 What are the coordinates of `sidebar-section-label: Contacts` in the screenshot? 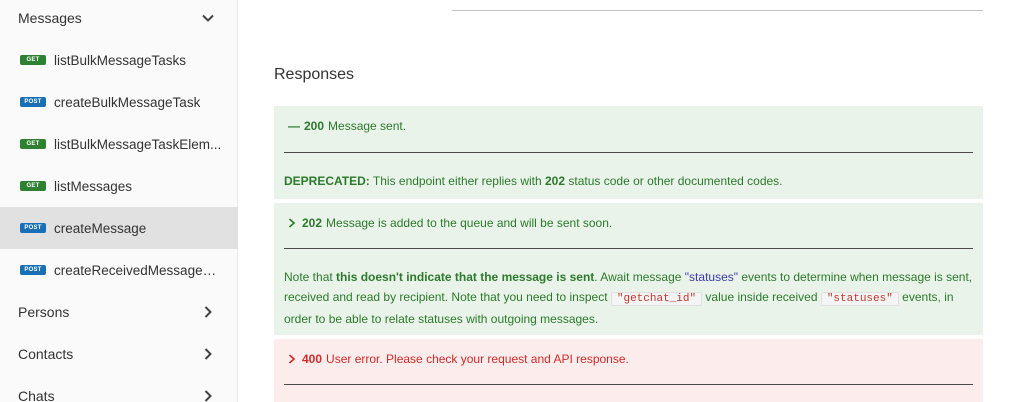 It's located at (46, 354).